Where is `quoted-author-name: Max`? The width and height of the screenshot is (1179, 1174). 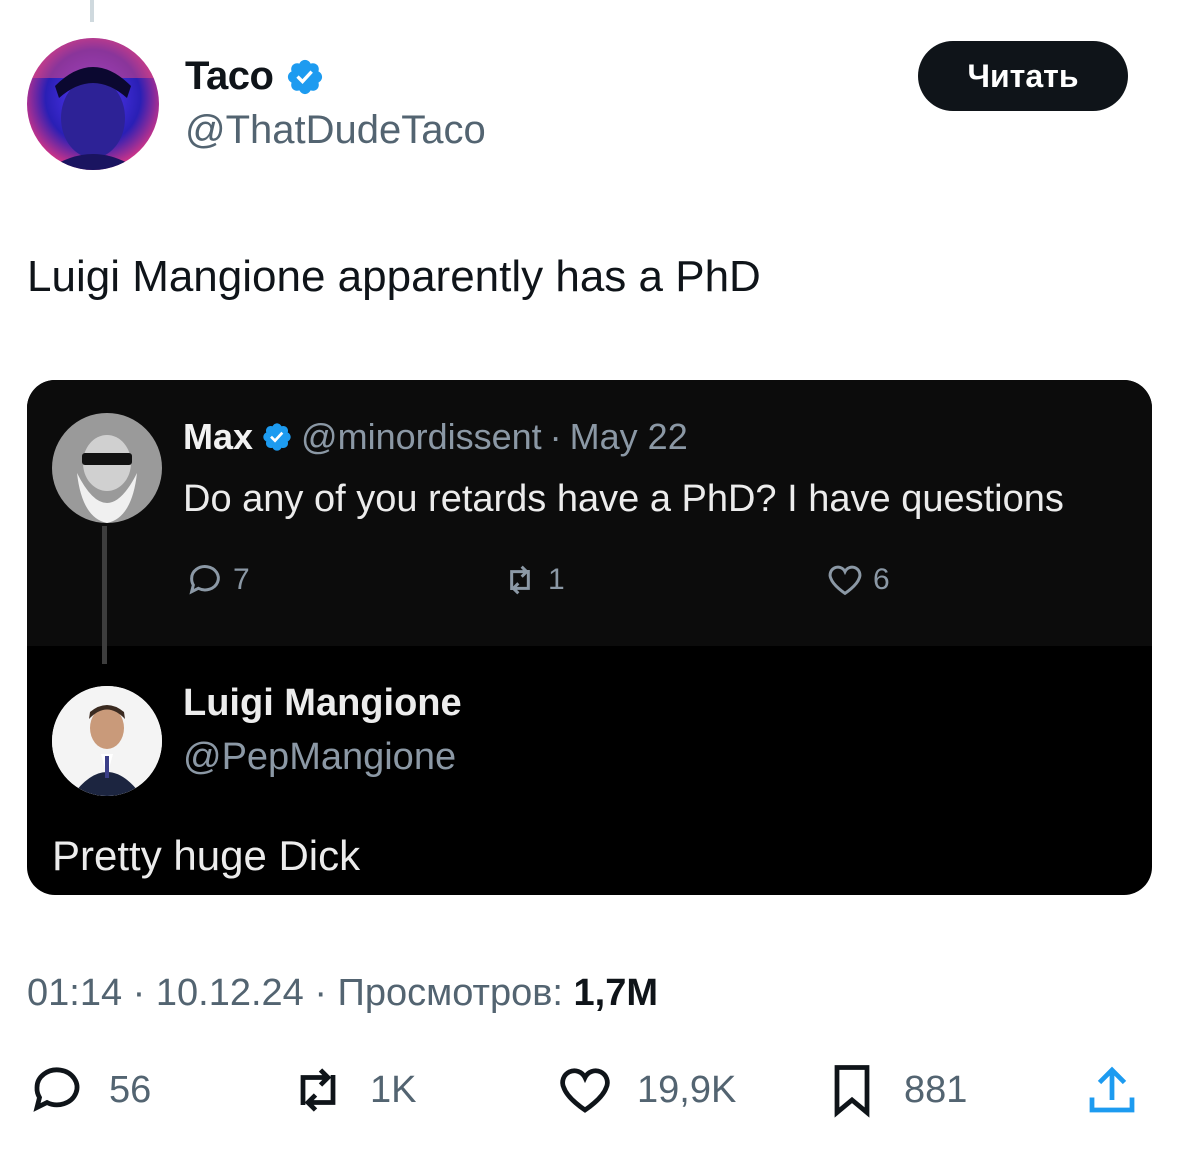 quoted-author-name: Max is located at coordinates (218, 436).